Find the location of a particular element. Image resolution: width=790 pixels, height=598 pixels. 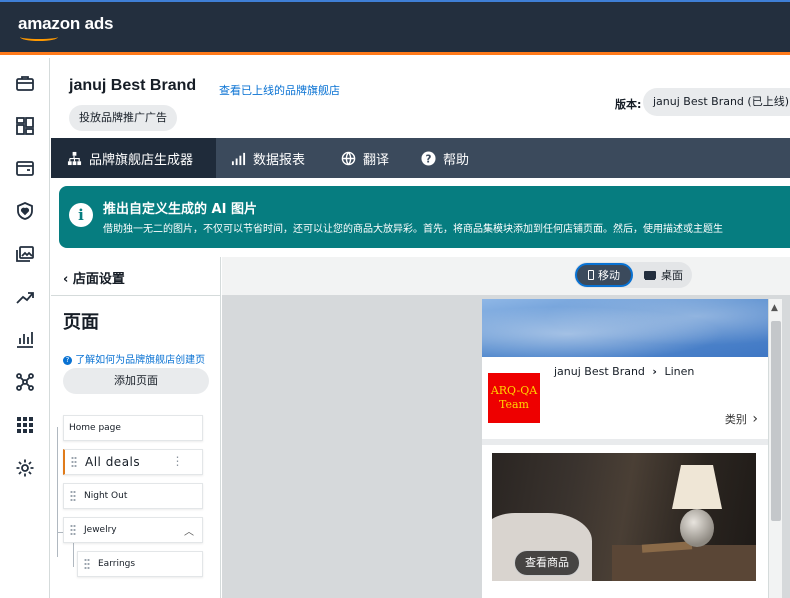

tab-translate: 翻译 is located at coordinates (365, 158).